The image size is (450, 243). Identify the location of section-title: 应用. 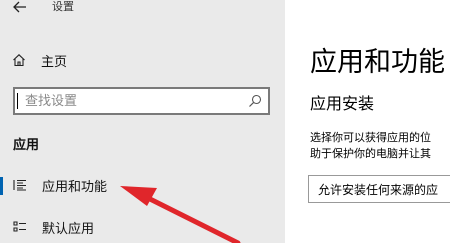
(26, 145).